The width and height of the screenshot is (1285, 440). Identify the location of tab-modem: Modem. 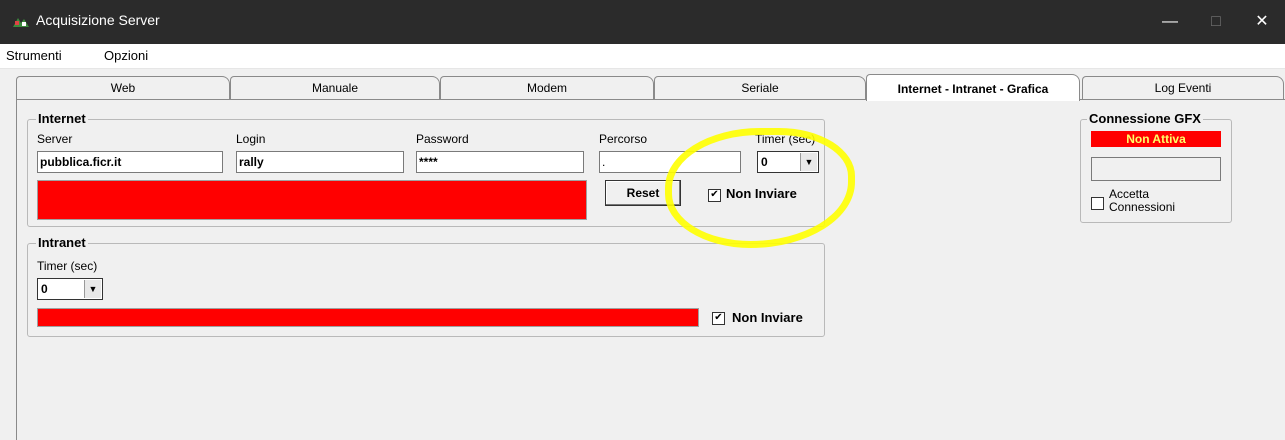
(547, 87).